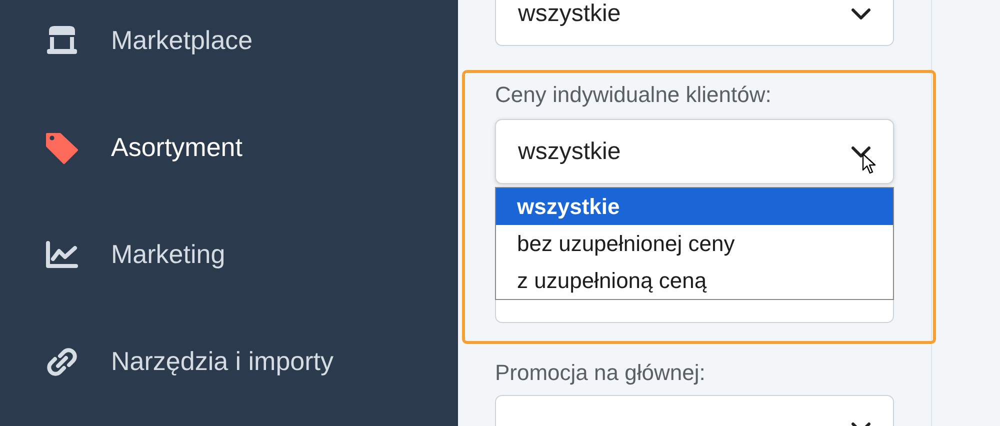  What do you see at coordinates (229, 47) in the screenshot?
I see `sidebar-item: Marketplace` at bounding box center [229, 47].